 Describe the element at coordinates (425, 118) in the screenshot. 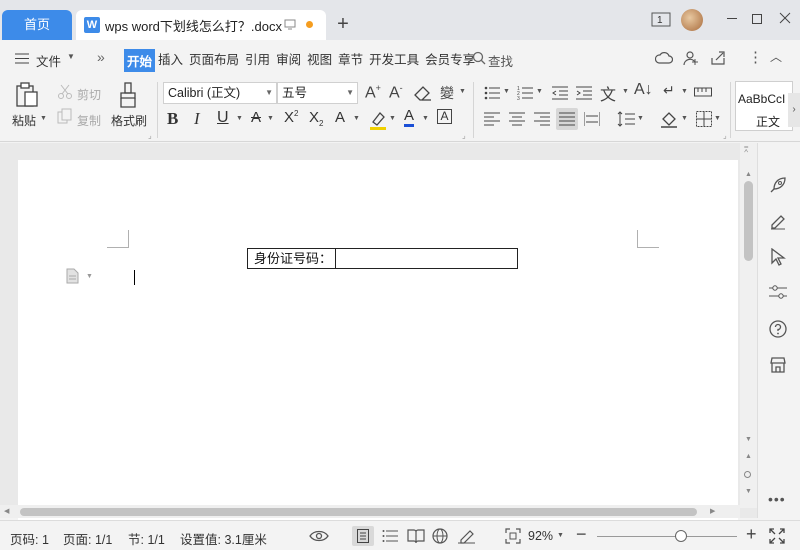

I see `font-color-dropdown-icon: ▼` at that location.